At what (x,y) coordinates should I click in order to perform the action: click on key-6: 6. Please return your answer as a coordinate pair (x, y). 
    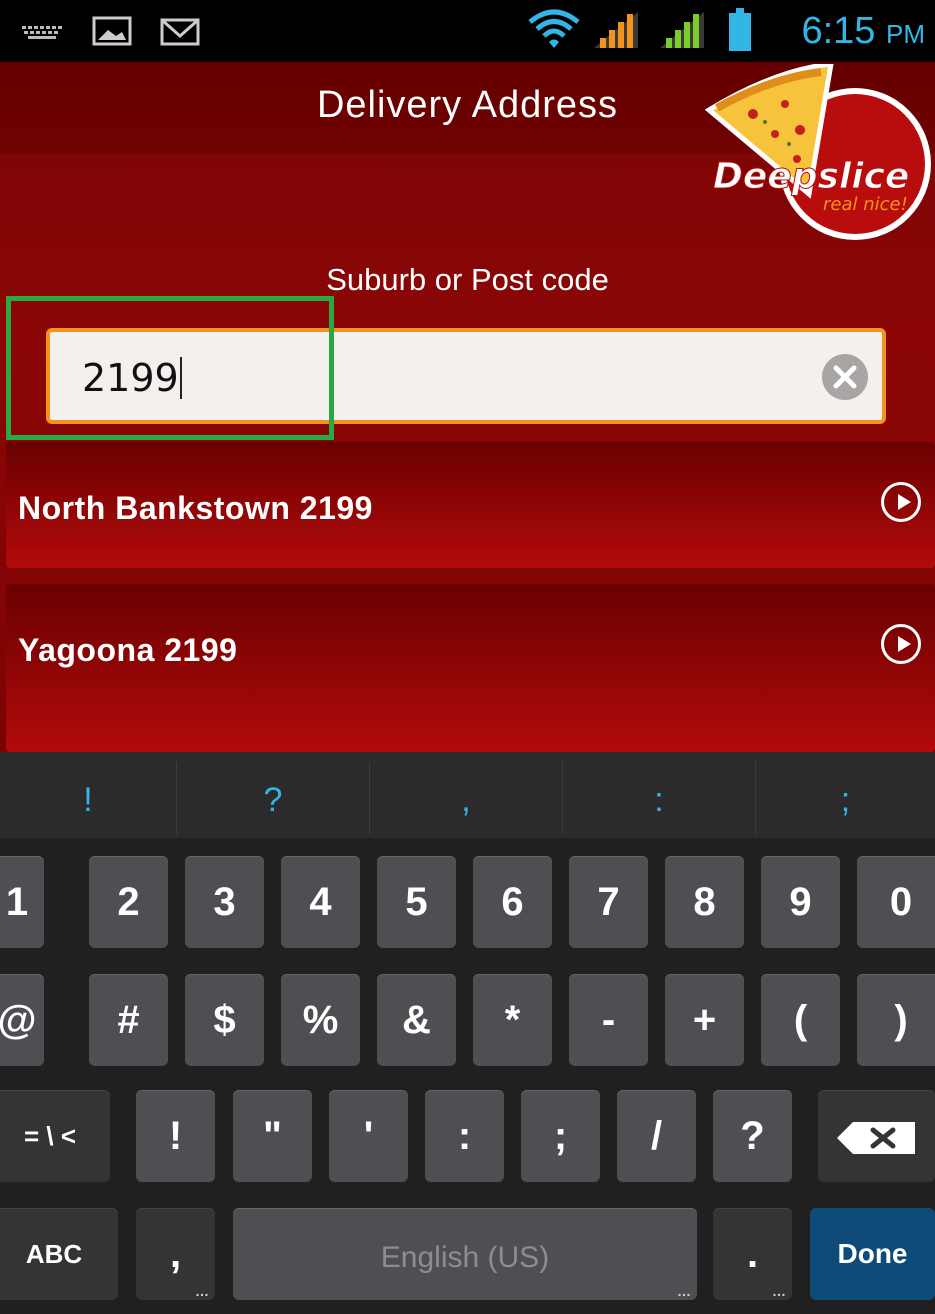
    Looking at the image, I should click on (512, 902).